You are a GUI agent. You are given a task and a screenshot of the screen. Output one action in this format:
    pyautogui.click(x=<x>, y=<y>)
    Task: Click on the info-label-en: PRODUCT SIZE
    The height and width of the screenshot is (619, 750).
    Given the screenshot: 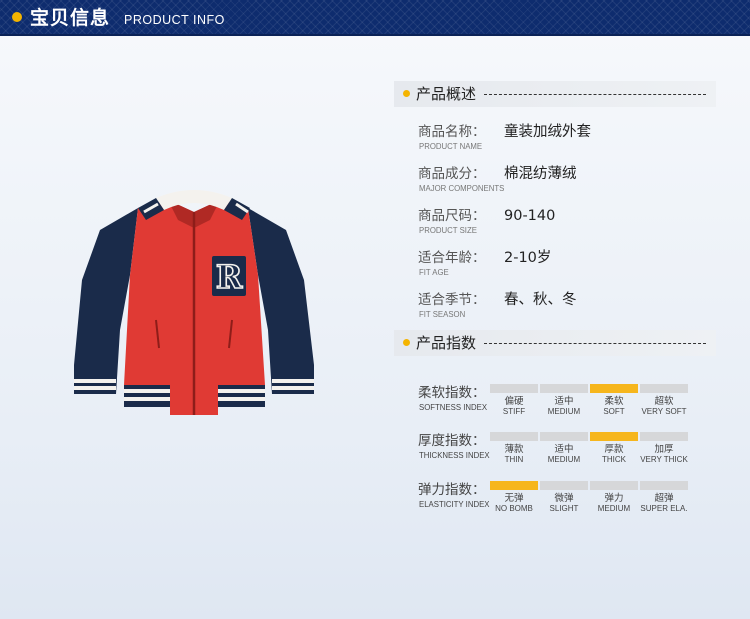 What is the action you would take?
    pyautogui.click(x=448, y=230)
    